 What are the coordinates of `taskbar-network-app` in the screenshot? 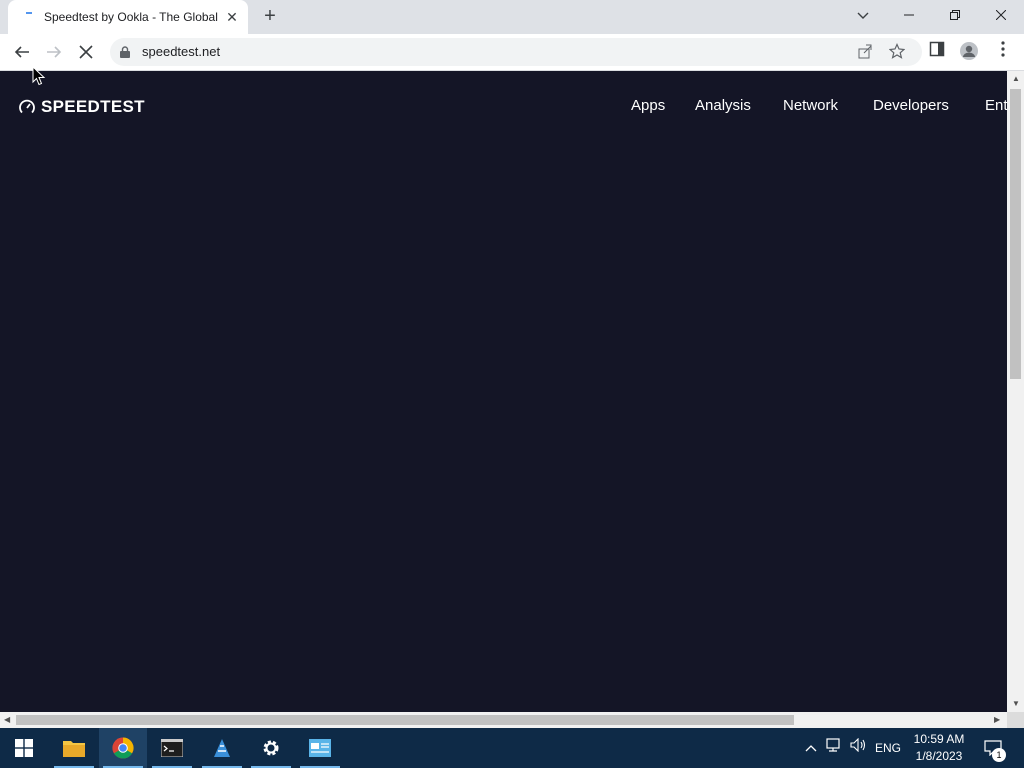 It's located at (222, 748).